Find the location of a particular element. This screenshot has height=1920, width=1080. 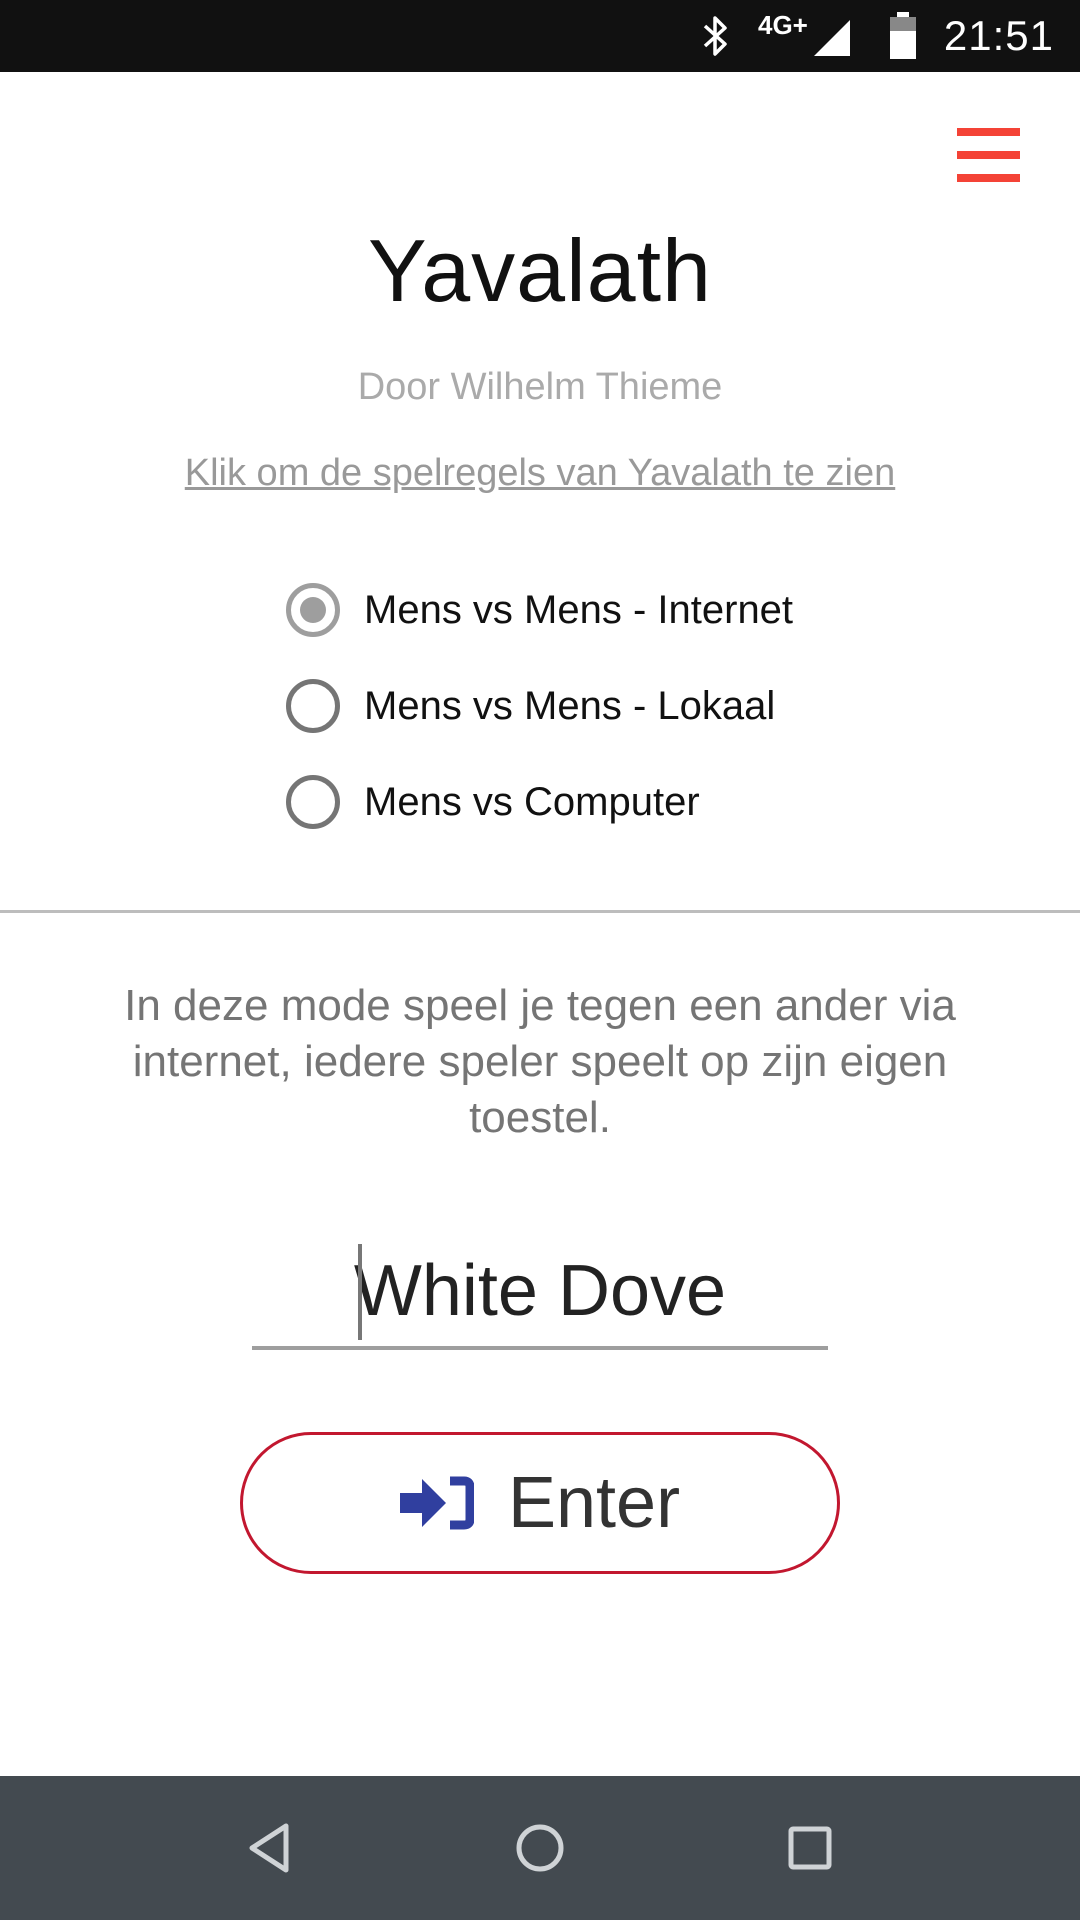

recents-icon is located at coordinates (810, 1848).